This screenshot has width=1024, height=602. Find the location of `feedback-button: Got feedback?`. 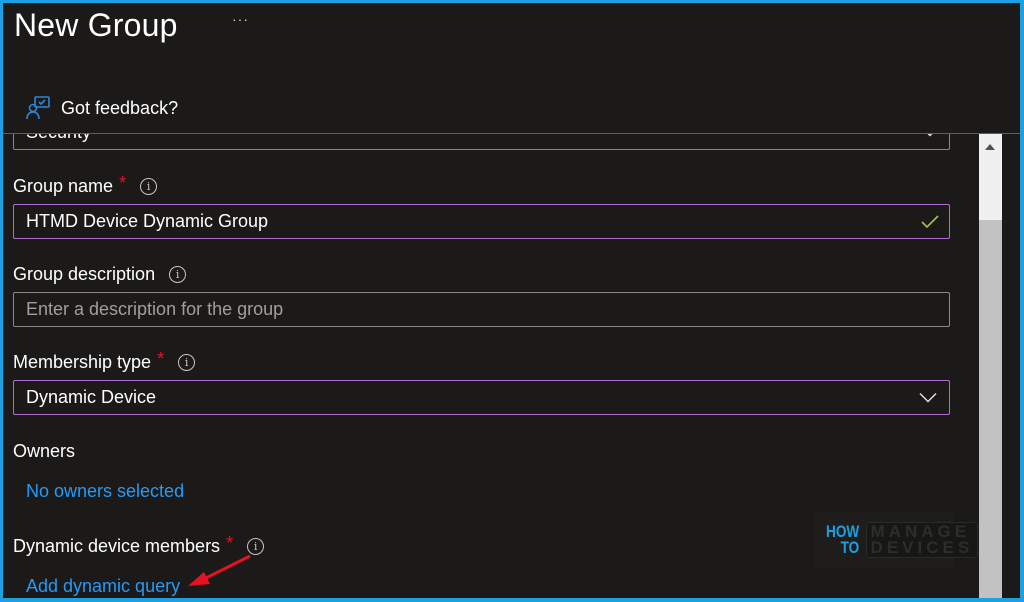

feedback-button: Got feedback? is located at coordinates (101, 108).